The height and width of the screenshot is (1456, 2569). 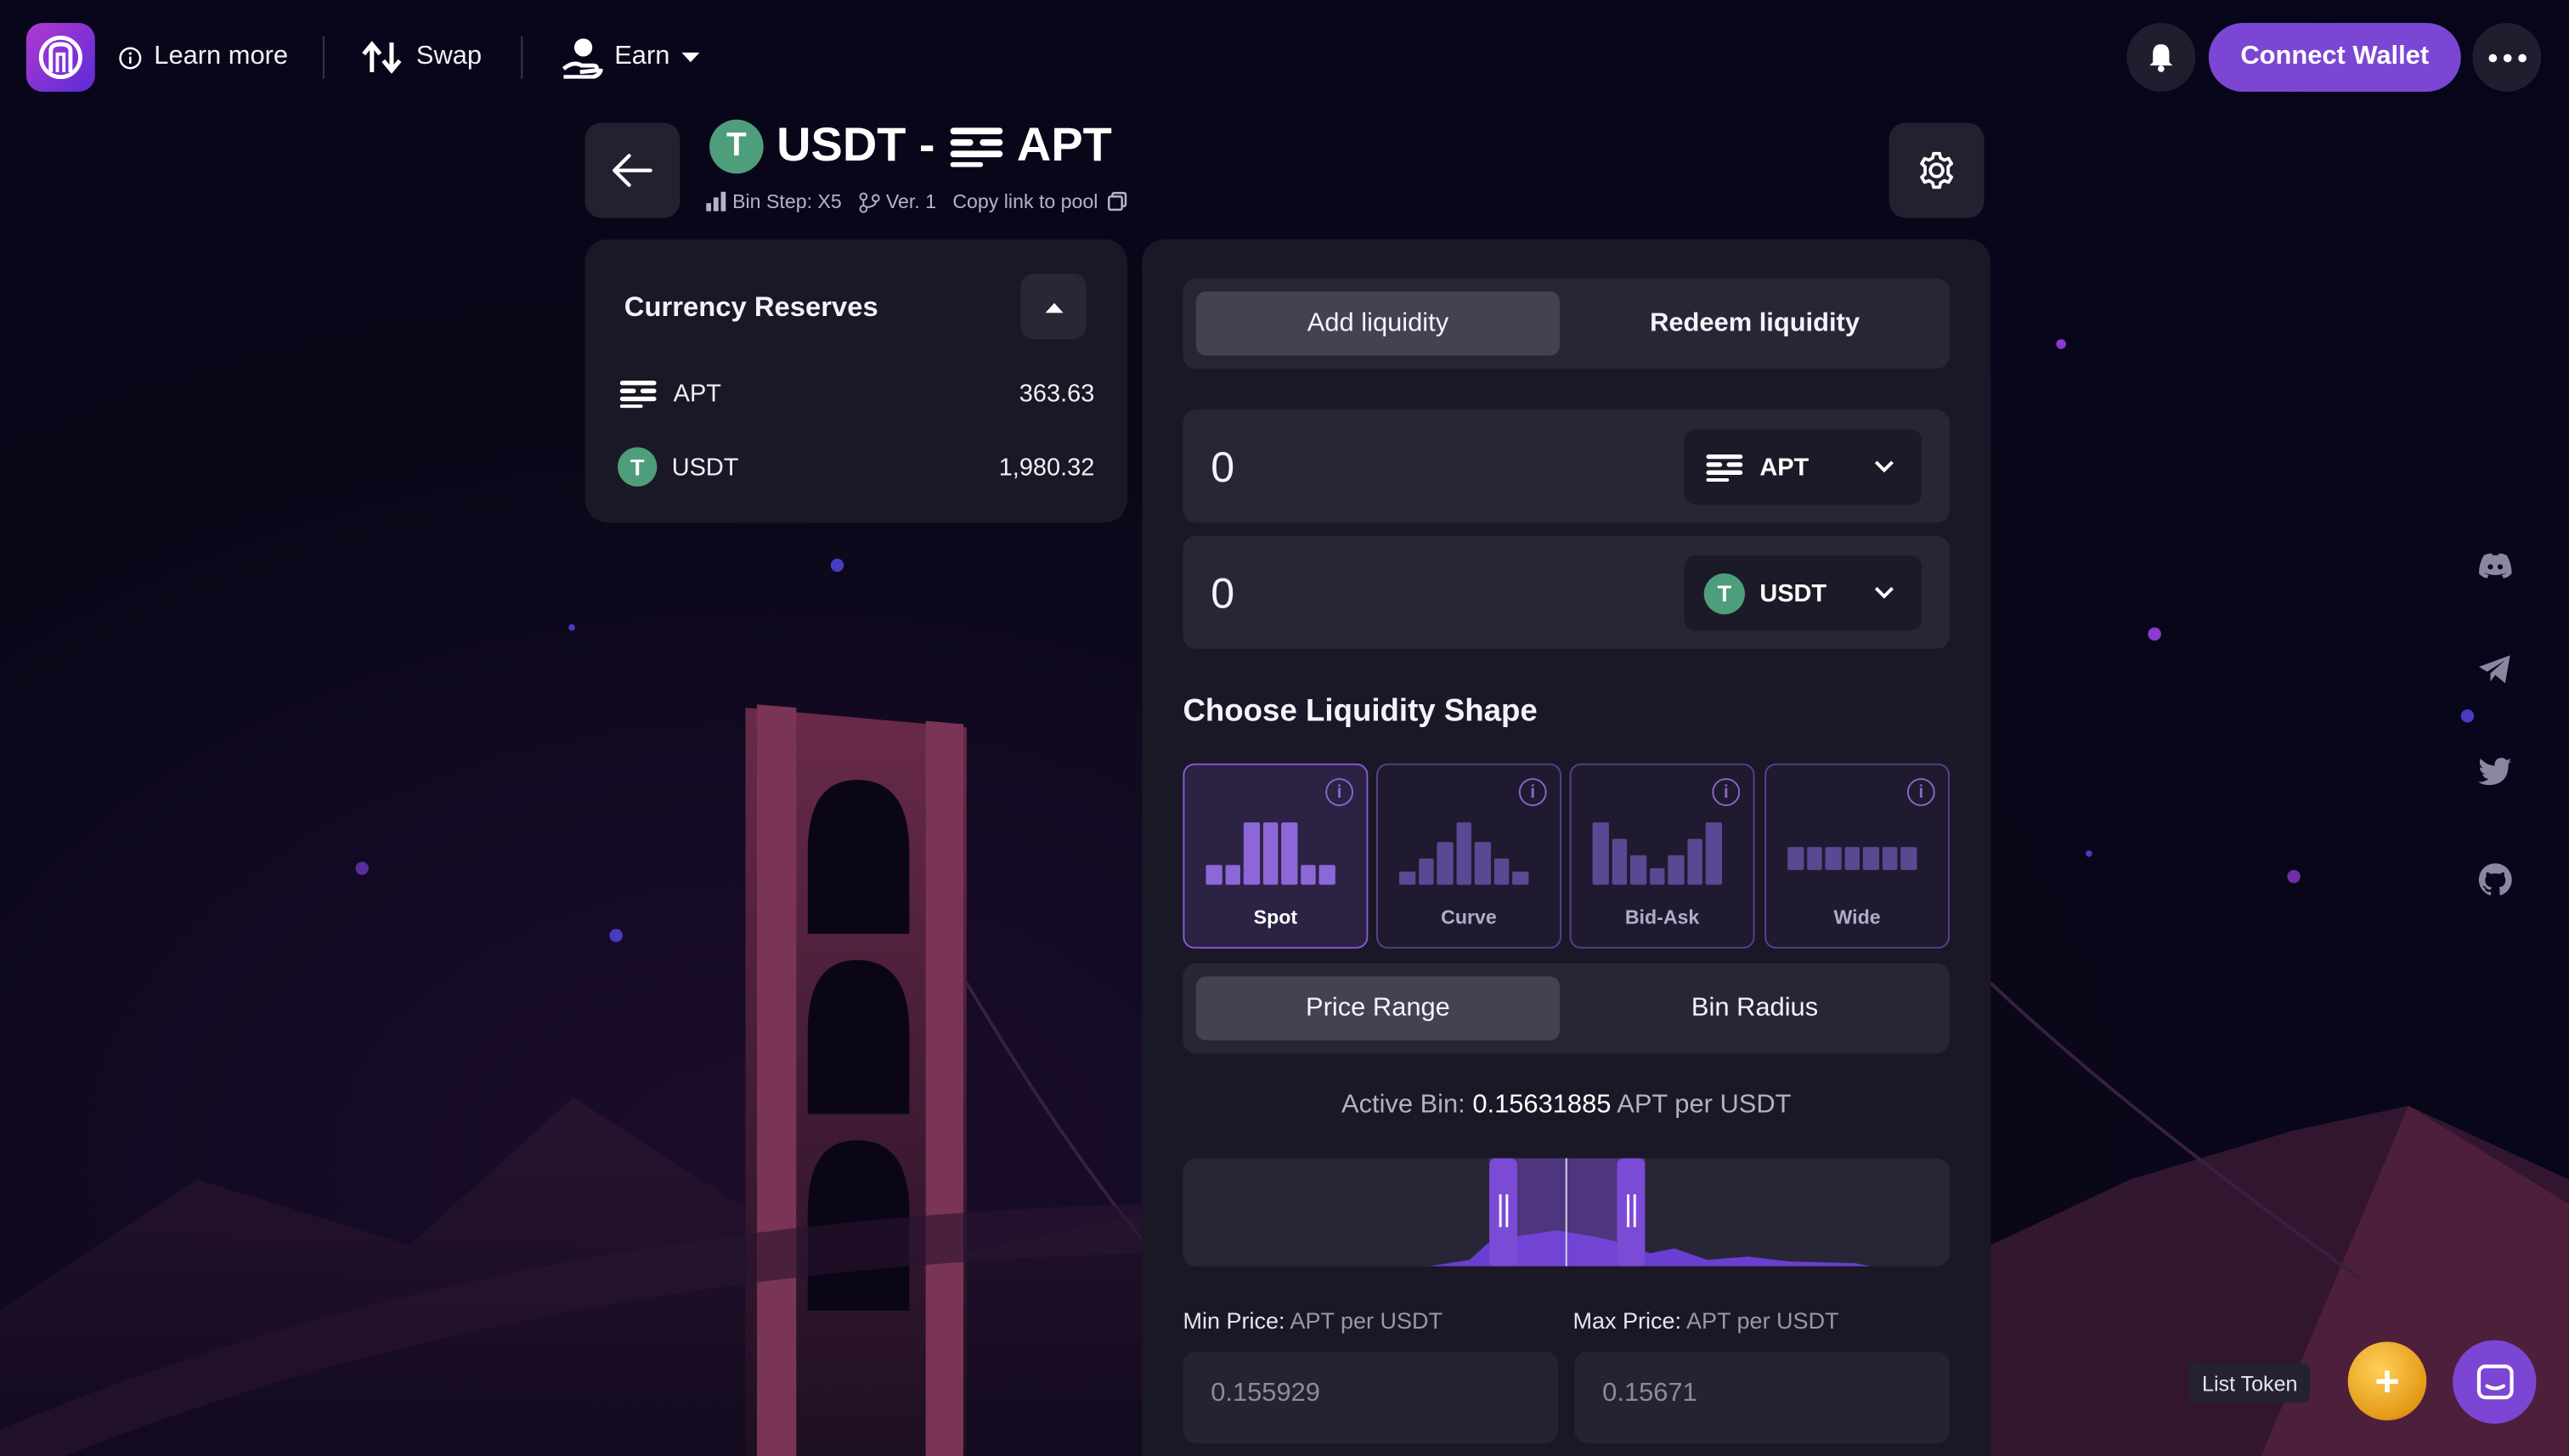 I want to click on tab-bin-radius: Bin Radius, so click(x=1754, y=1008).